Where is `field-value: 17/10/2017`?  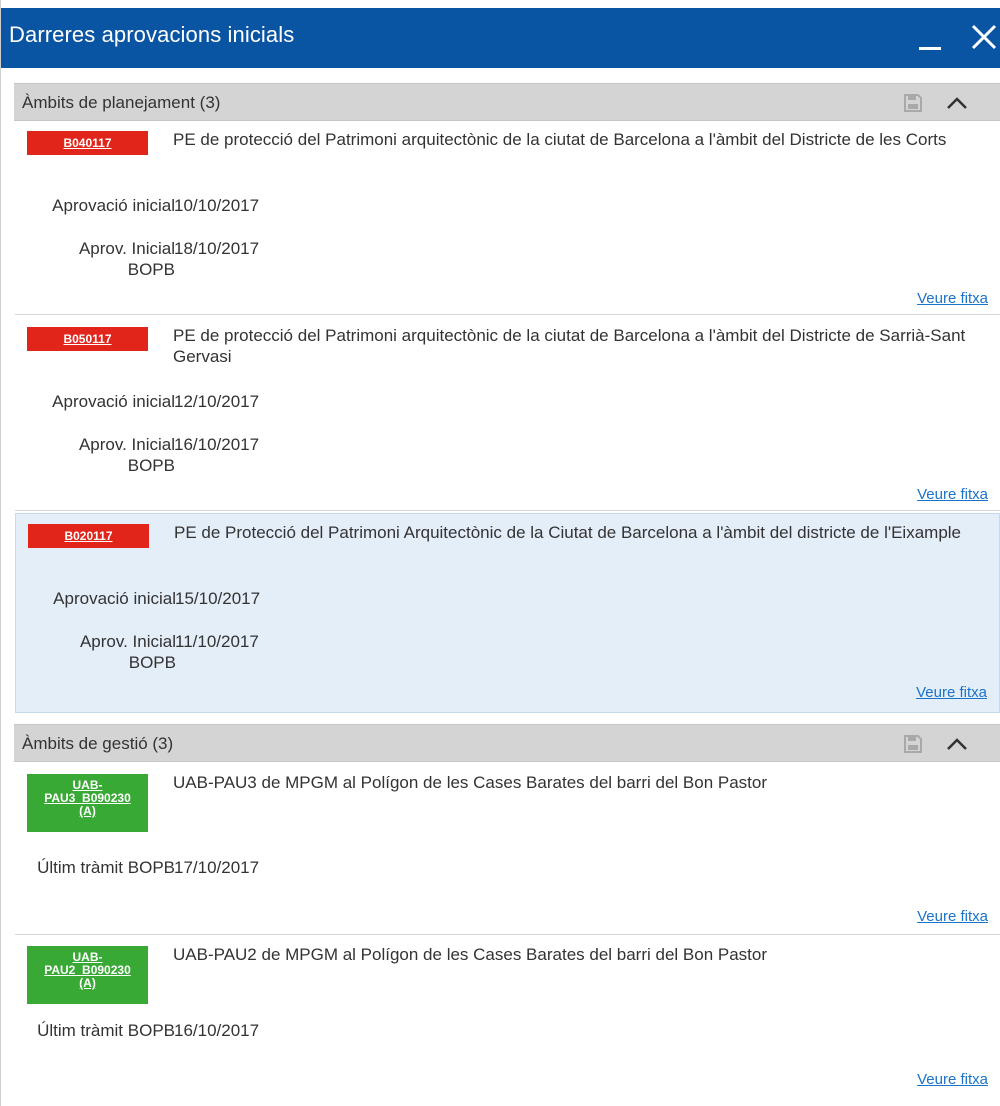
field-value: 17/10/2017 is located at coordinates (217, 867).